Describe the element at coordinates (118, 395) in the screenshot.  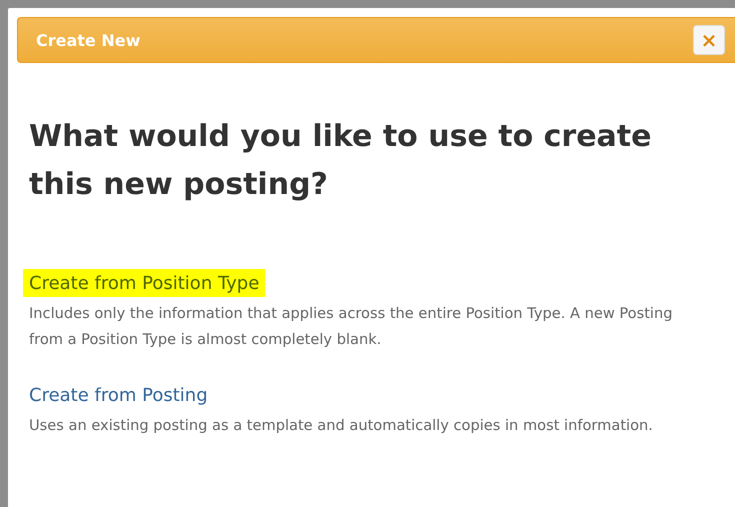
I see `option-link: Create from Posting` at that location.